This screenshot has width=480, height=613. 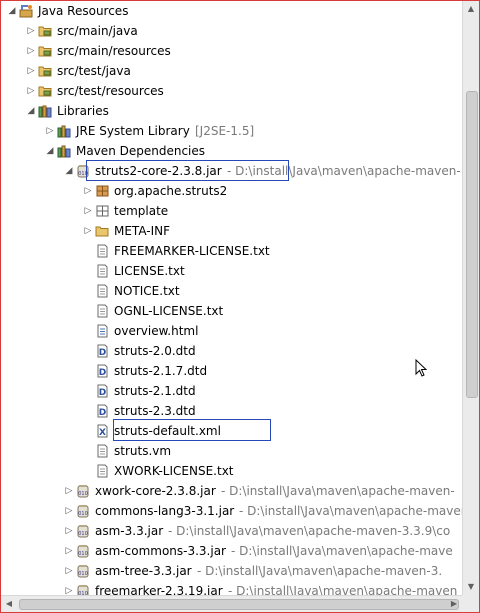 What do you see at coordinates (94, 71) in the screenshot?
I see `tree-item-label: src/test/java` at bounding box center [94, 71].